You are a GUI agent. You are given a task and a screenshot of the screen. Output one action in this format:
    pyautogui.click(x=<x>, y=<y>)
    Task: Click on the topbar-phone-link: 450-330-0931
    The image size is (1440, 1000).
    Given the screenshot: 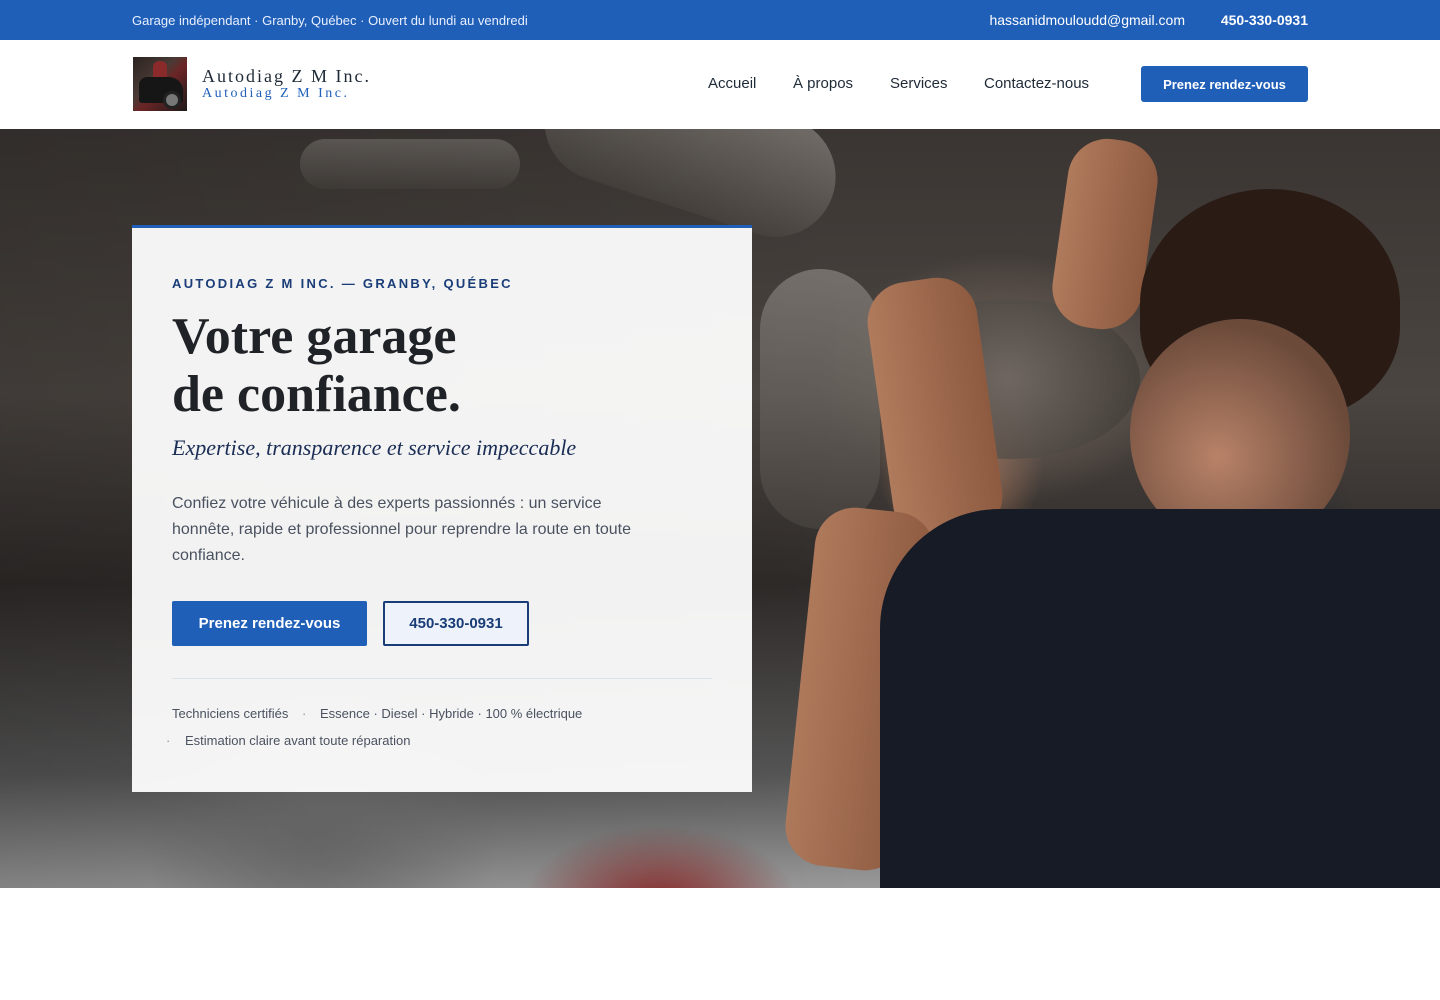 What is the action you would take?
    pyautogui.click(x=1264, y=20)
    